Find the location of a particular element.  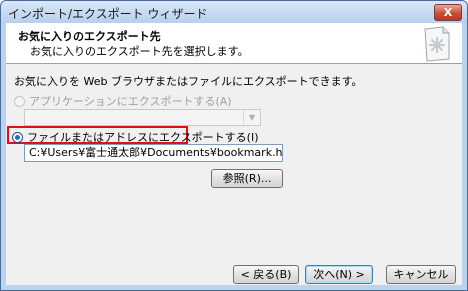

cancel-button-label: キャンセル is located at coordinates (421, 274).